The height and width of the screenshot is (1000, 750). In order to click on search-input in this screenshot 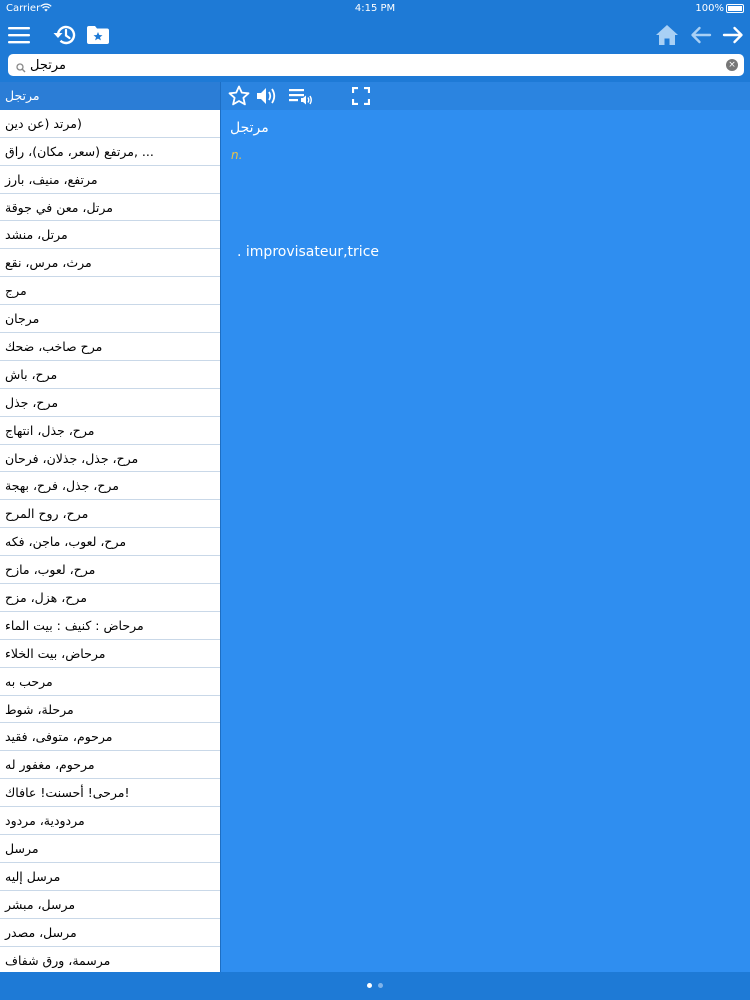, I will do `click(375, 65)`.